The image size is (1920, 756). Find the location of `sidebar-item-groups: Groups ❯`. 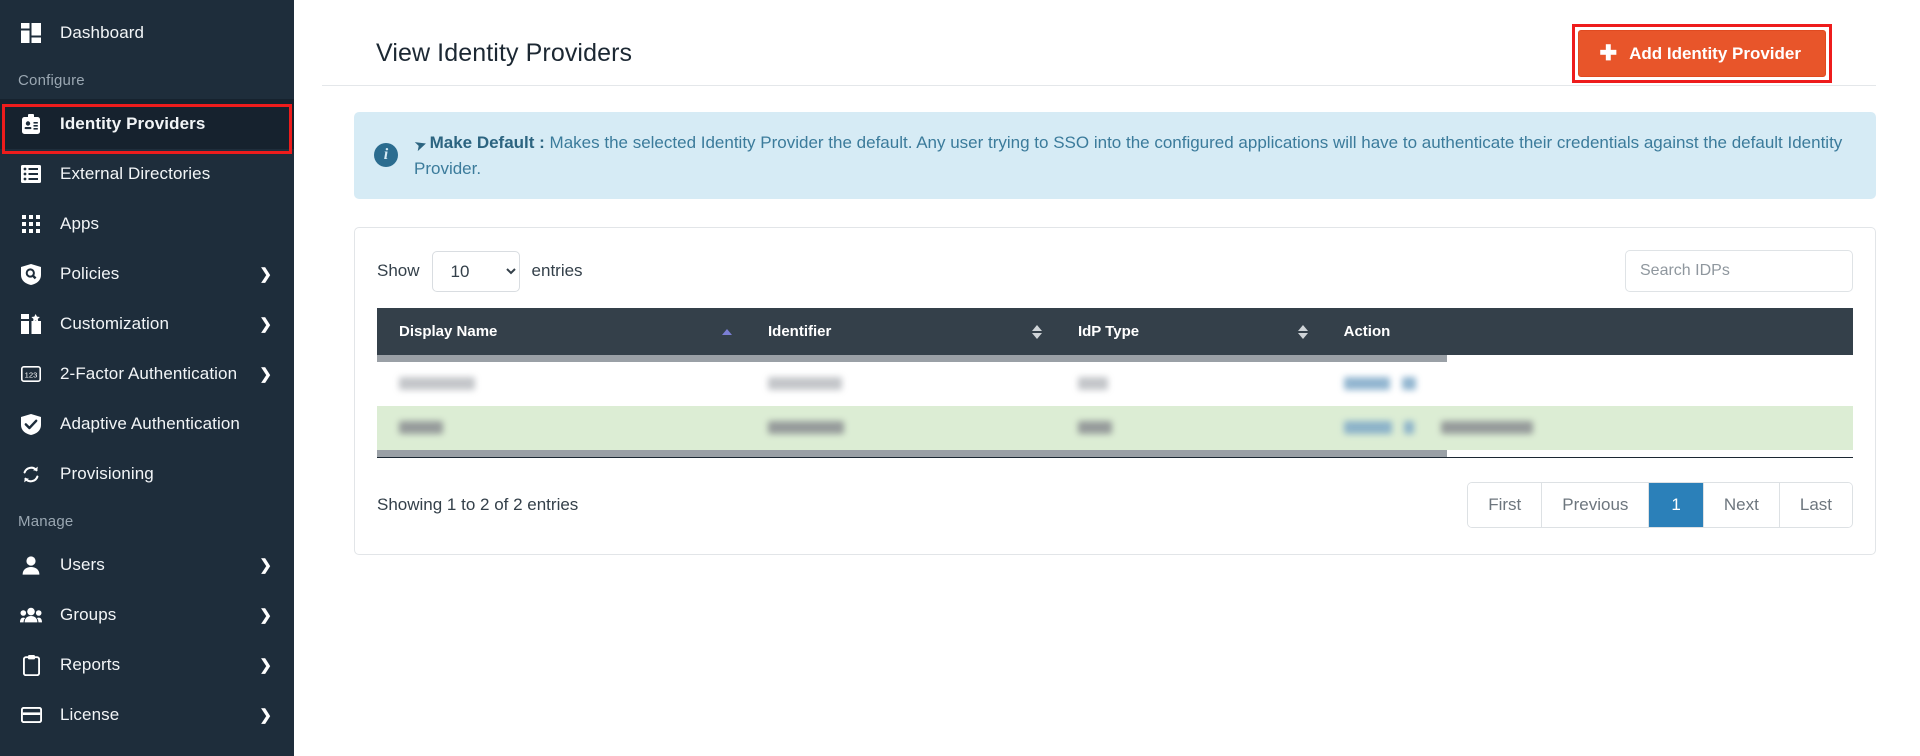

sidebar-item-groups: Groups ❯ is located at coordinates (147, 615).